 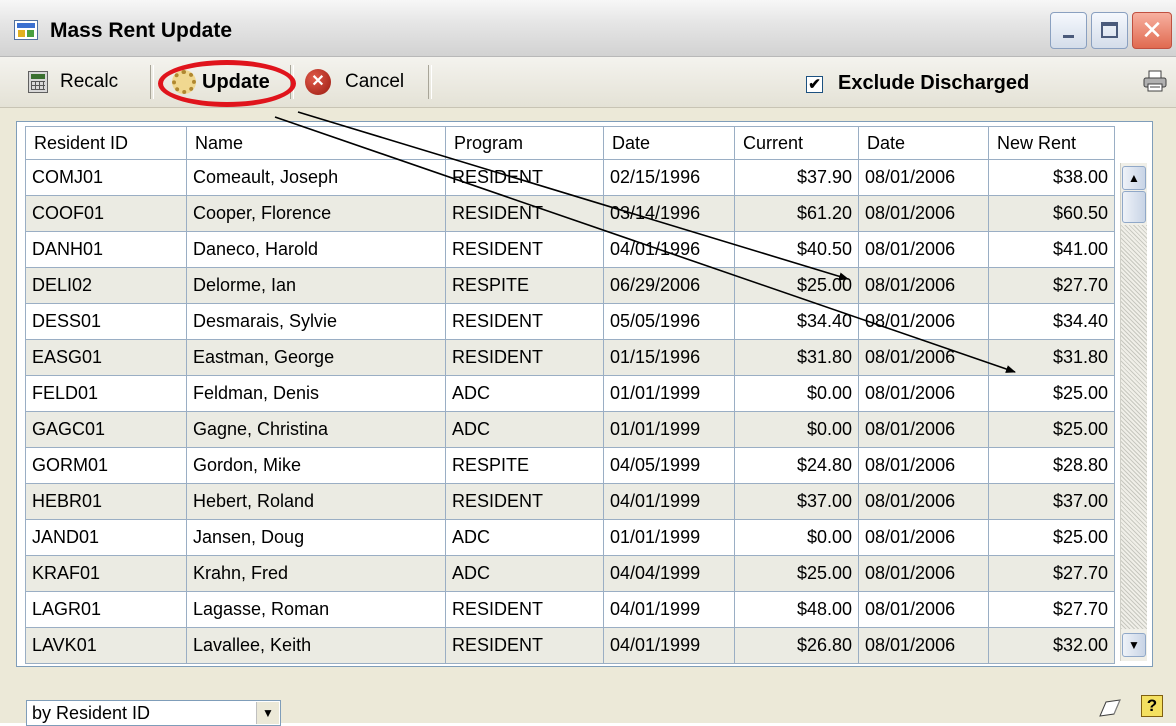 What do you see at coordinates (106, 573) in the screenshot?
I see `table-cell: KRAF01` at bounding box center [106, 573].